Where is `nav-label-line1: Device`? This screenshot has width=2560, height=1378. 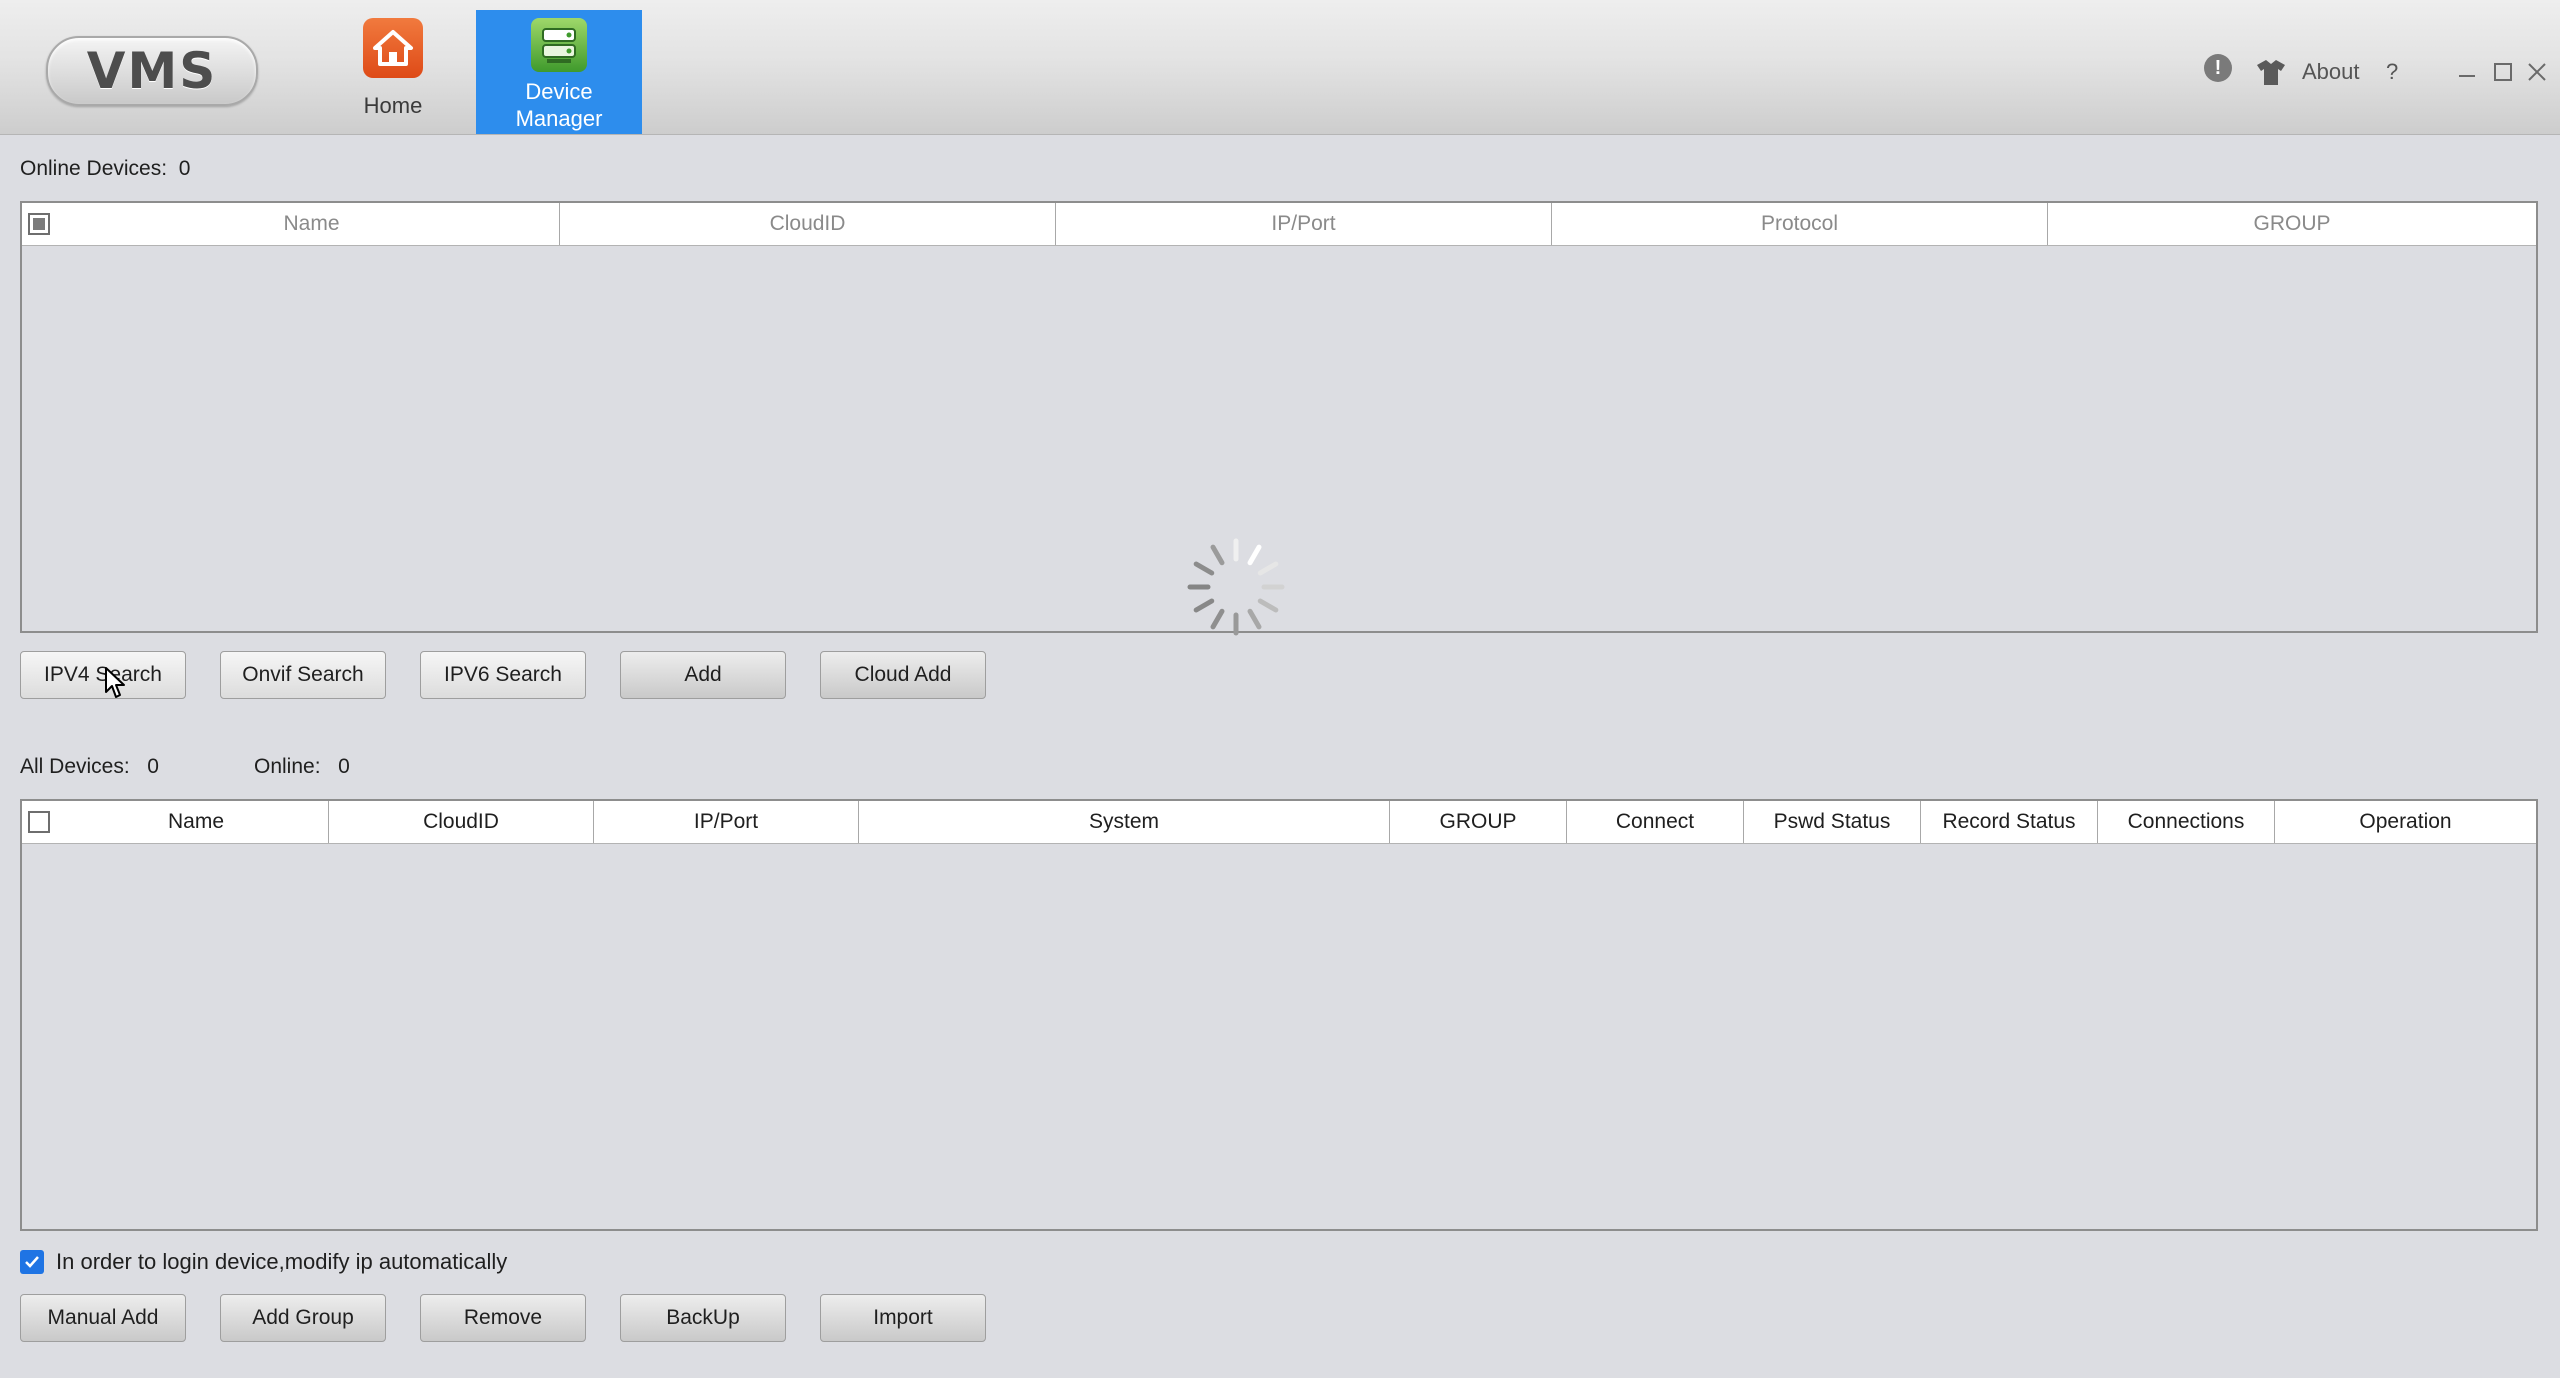
nav-label-line1: Device is located at coordinates (559, 91).